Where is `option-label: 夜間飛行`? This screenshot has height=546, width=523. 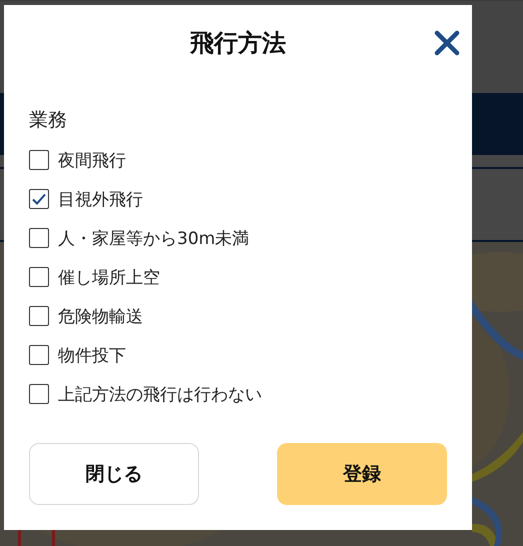 option-label: 夜間飛行 is located at coordinates (92, 161).